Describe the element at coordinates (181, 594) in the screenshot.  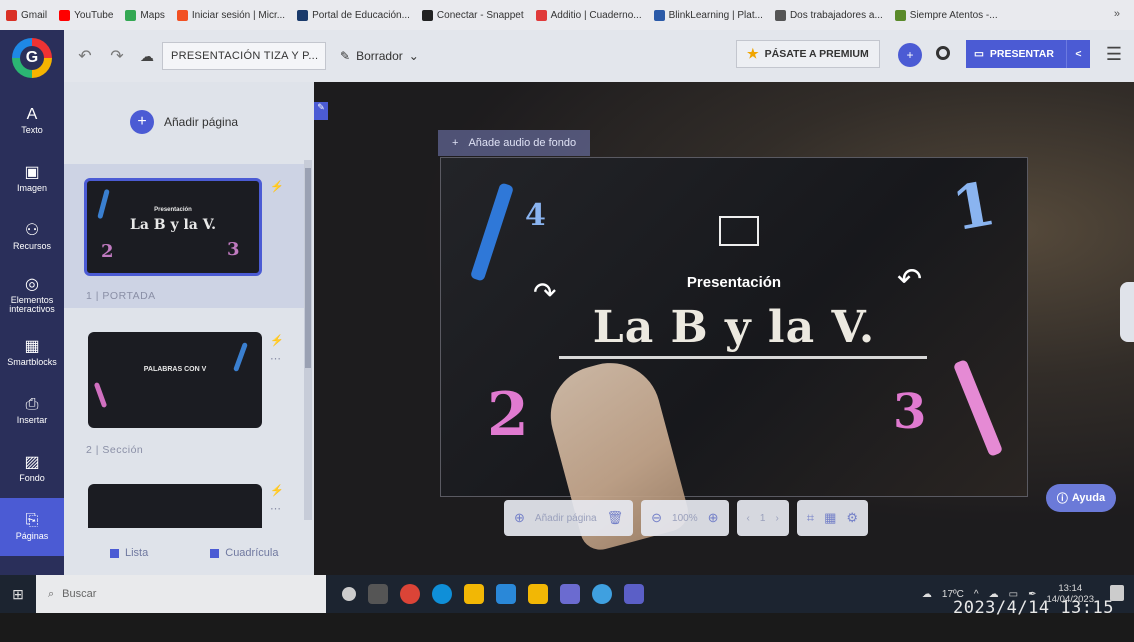
I see `taskbar-search: ⌕ Buscar` at that location.